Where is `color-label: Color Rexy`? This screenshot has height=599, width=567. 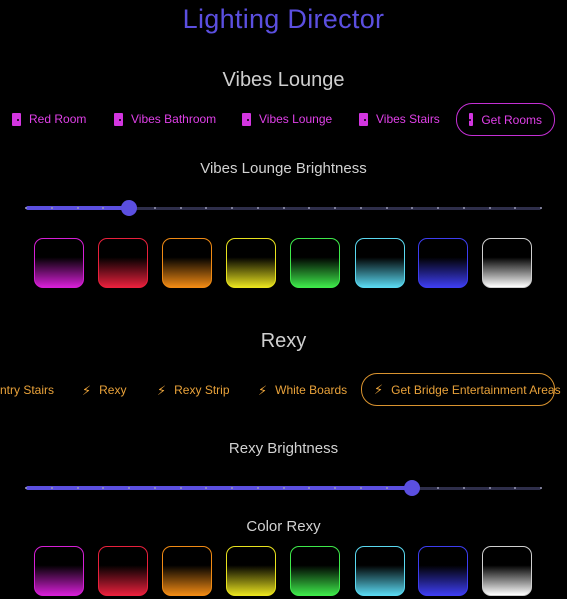 color-label: Color Rexy is located at coordinates (283, 526).